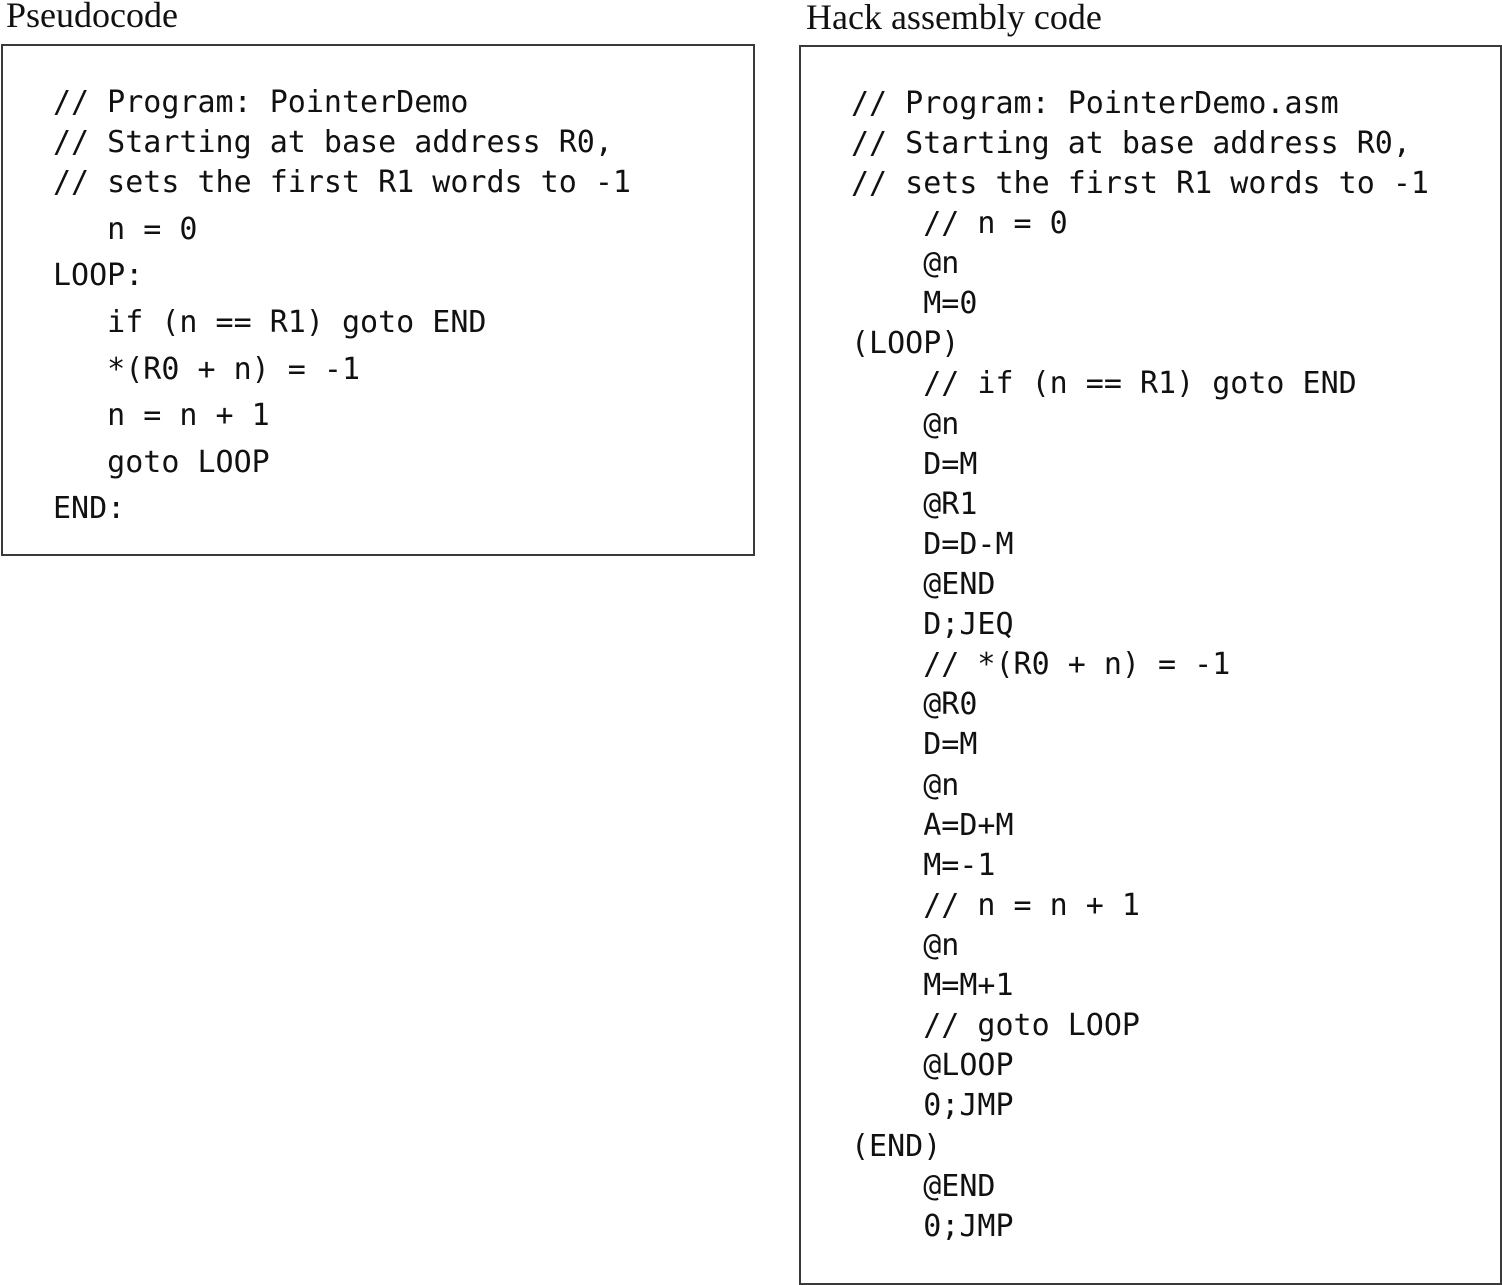  I want to click on pseudocode-line: goto LOOP, so click(161, 462).